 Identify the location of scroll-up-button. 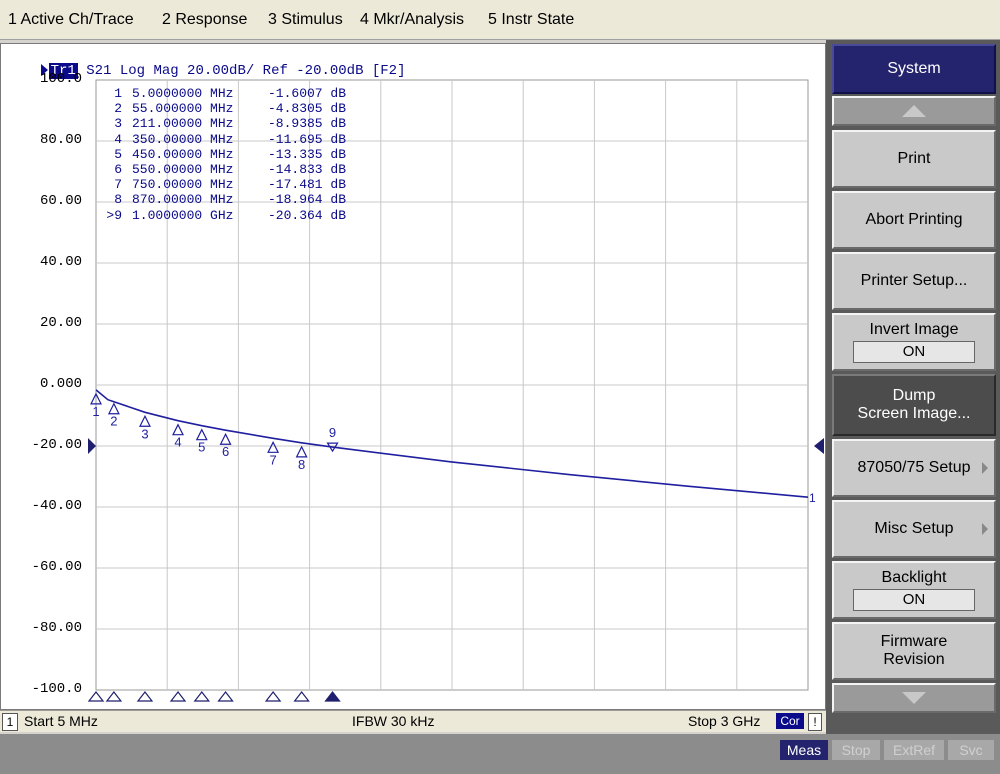
(914, 111).